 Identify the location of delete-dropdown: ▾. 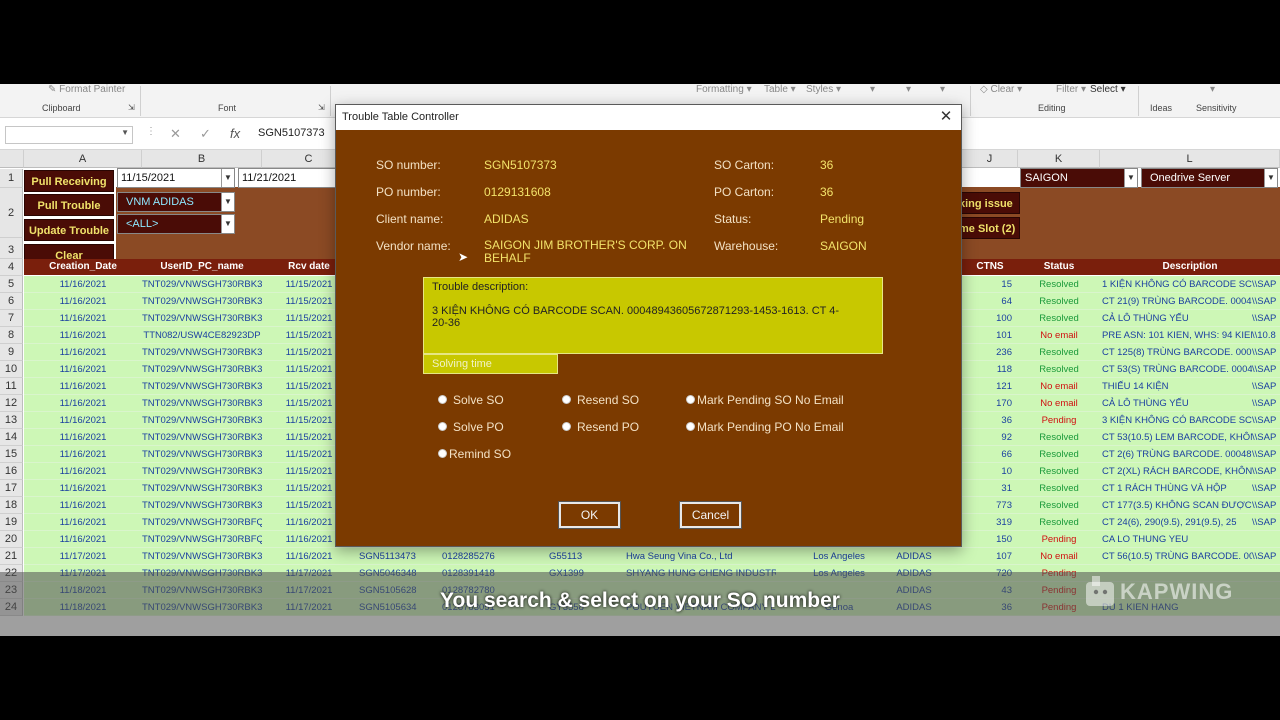
(908, 89).